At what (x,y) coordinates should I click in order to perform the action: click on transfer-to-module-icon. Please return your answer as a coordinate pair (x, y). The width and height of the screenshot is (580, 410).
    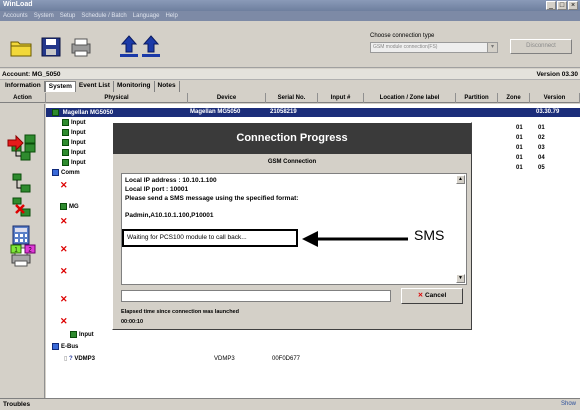
    Looking at the image, I should click on (22, 143).